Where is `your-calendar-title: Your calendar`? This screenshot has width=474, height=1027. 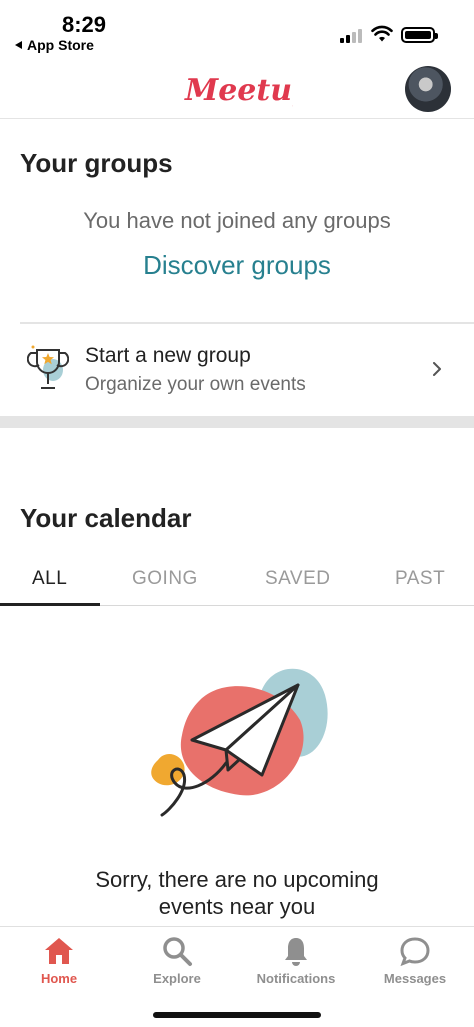
your-calendar-title: Your calendar is located at coordinates (106, 518).